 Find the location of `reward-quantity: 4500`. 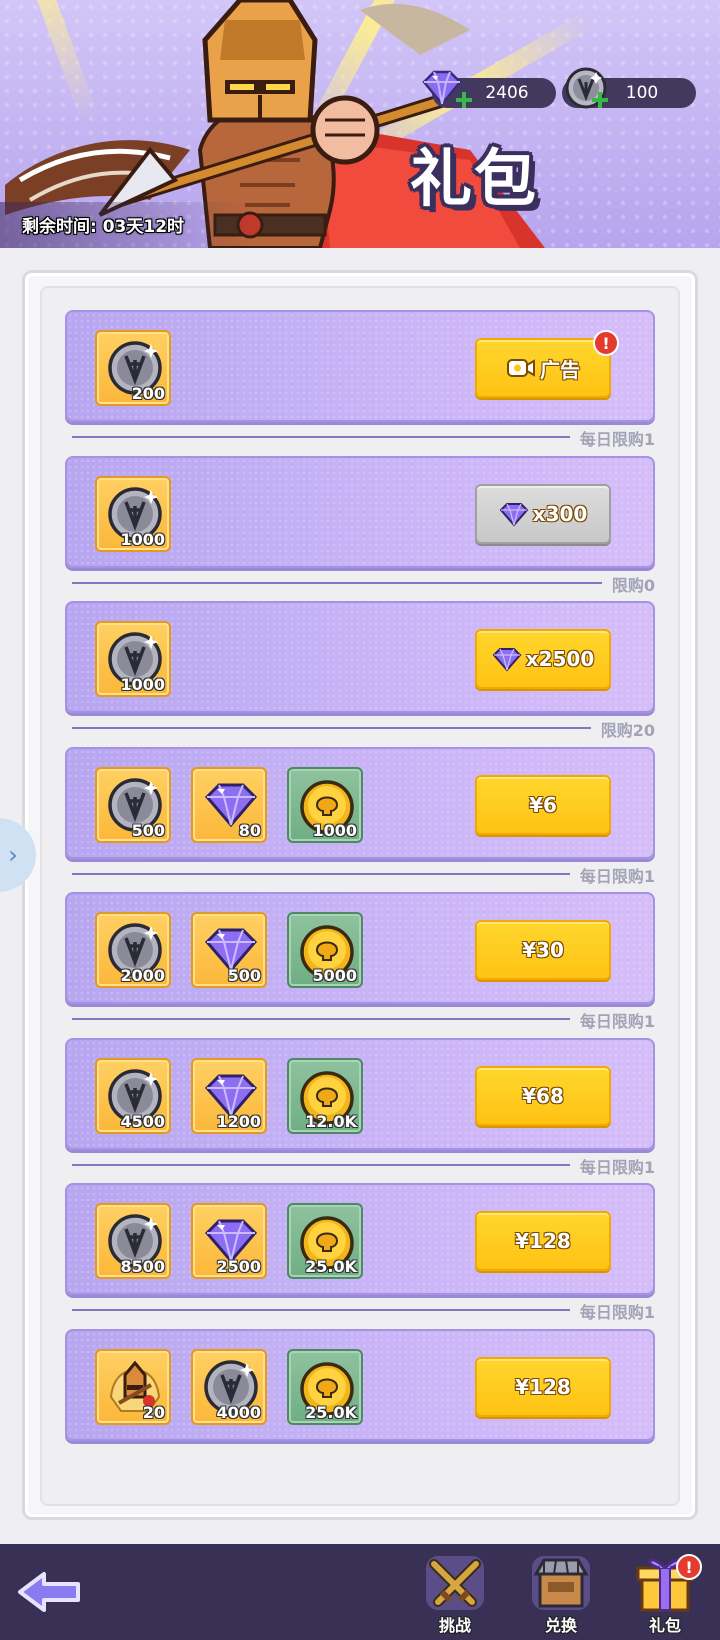

reward-quantity: 4500 is located at coordinates (142, 1121).